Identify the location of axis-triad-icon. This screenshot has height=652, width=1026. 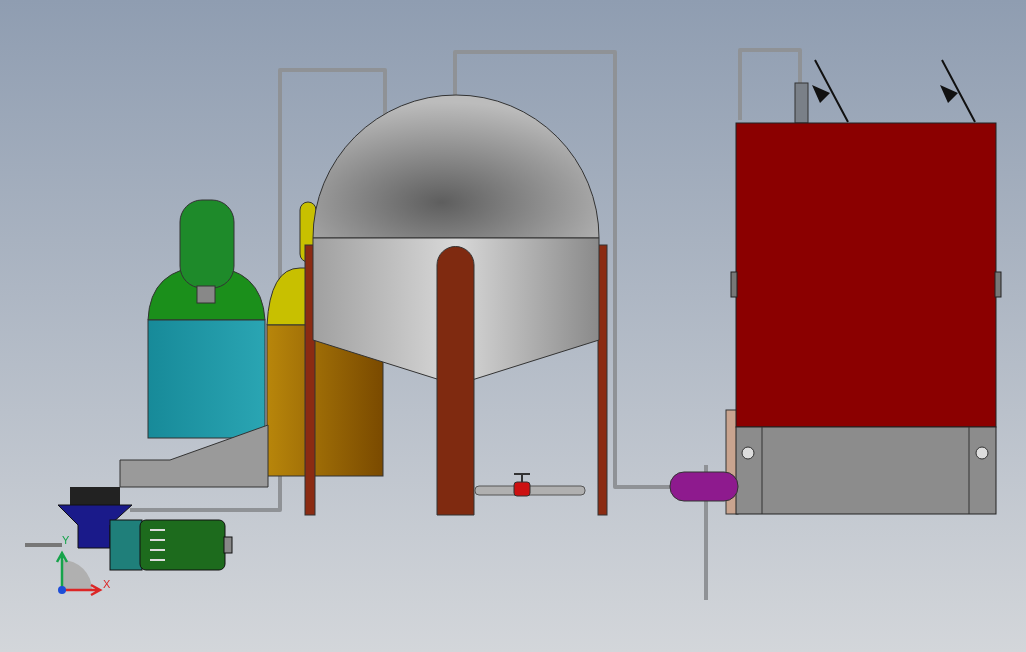
(79, 573).